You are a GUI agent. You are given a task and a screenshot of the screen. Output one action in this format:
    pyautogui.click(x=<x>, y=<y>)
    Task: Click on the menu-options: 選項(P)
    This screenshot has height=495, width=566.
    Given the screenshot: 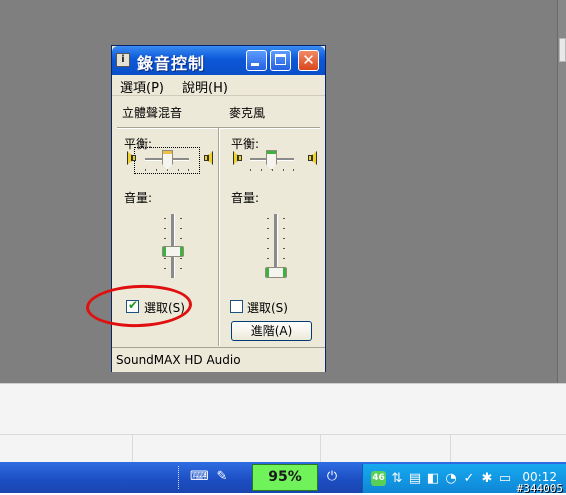 What is the action you would take?
    pyautogui.click(x=142, y=86)
    